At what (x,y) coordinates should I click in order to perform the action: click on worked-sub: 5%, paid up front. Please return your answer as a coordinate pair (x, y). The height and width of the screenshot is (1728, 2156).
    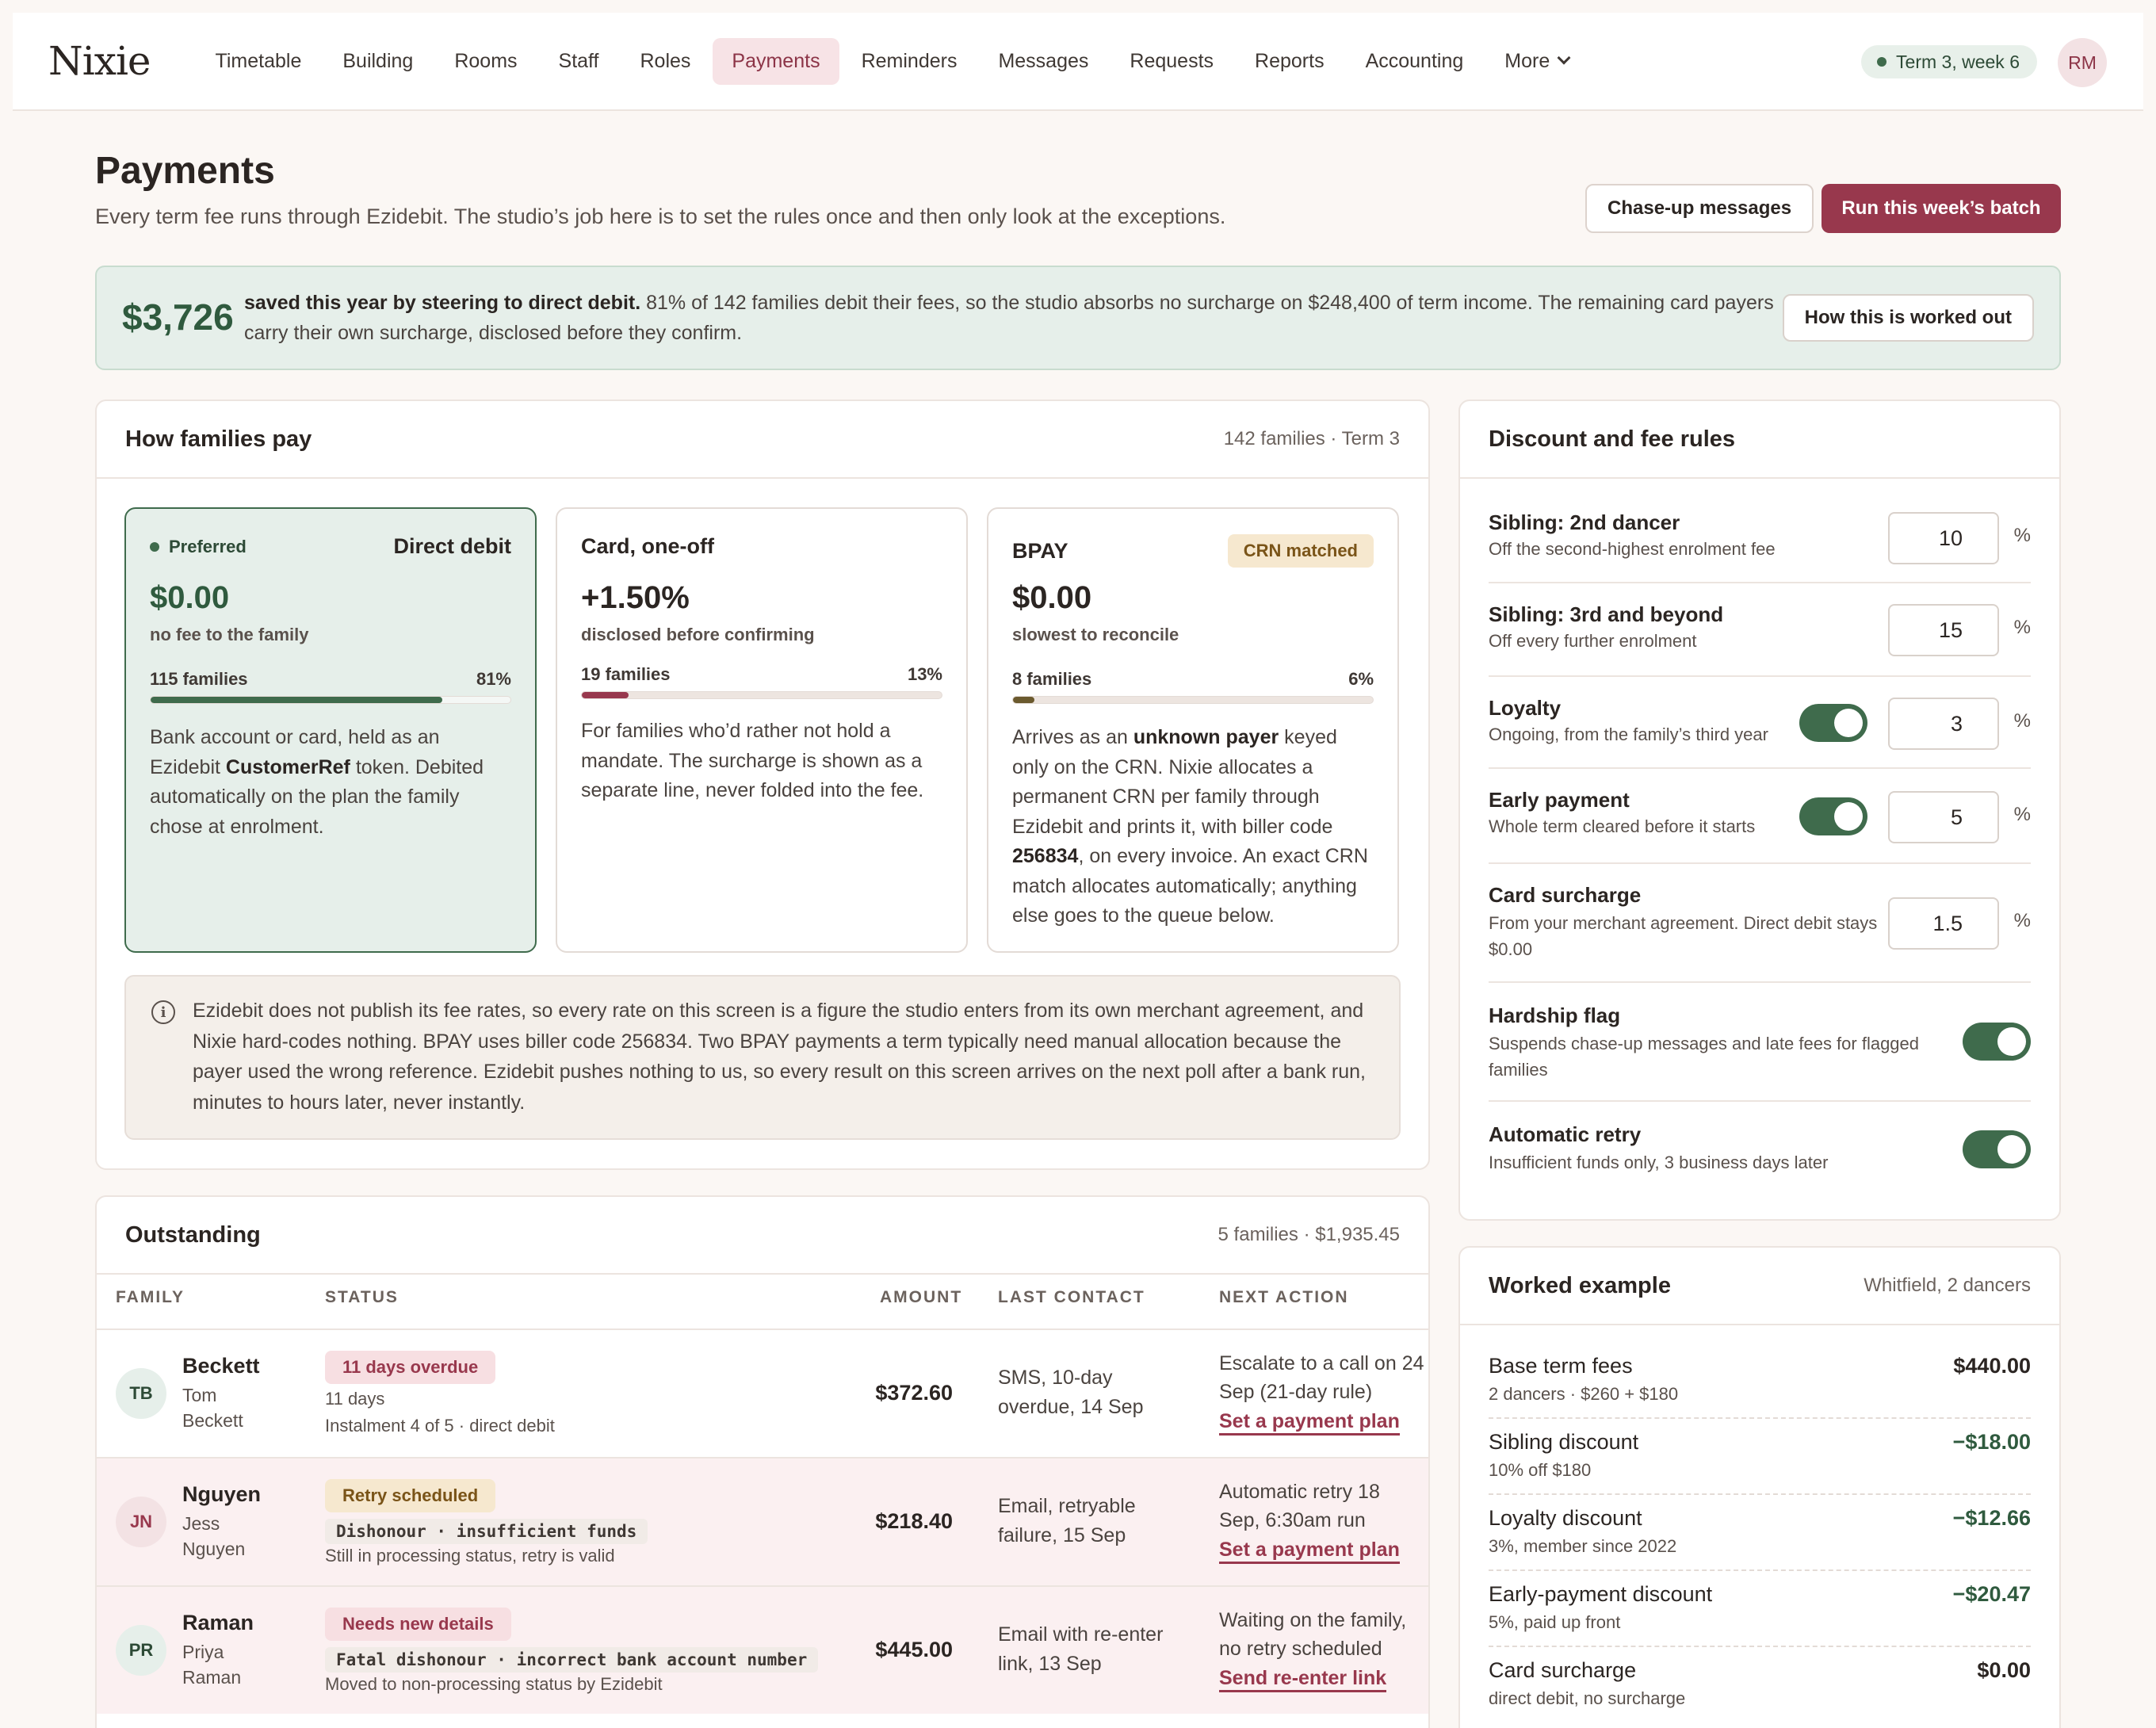
    Looking at the image, I should click on (1555, 1622).